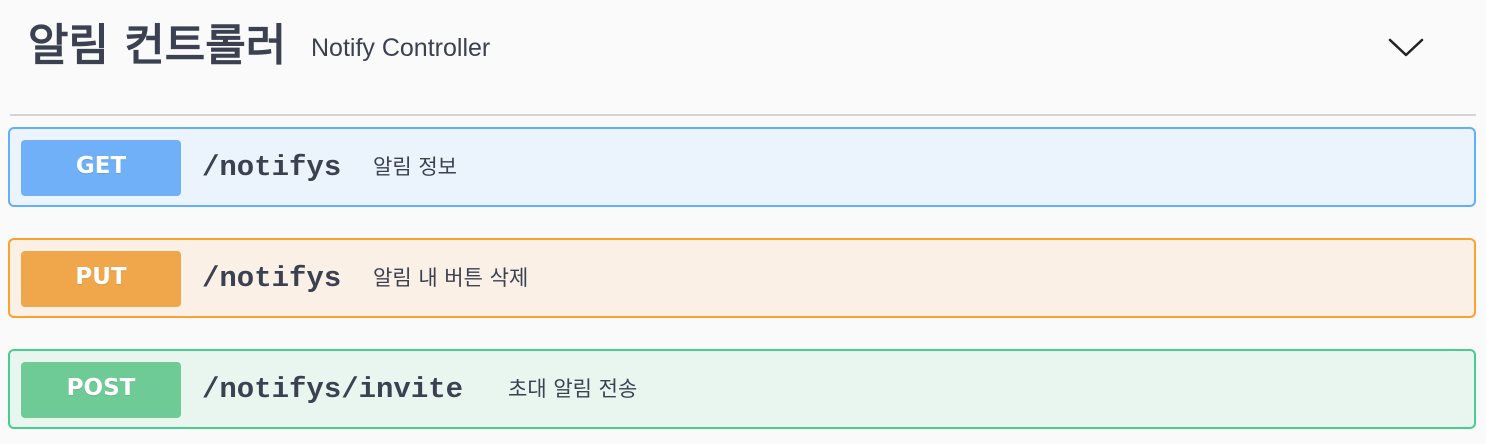 Image resolution: width=1486 pixels, height=444 pixels. I want to click on chevron-down-icon-svg, so click(1406, 47).